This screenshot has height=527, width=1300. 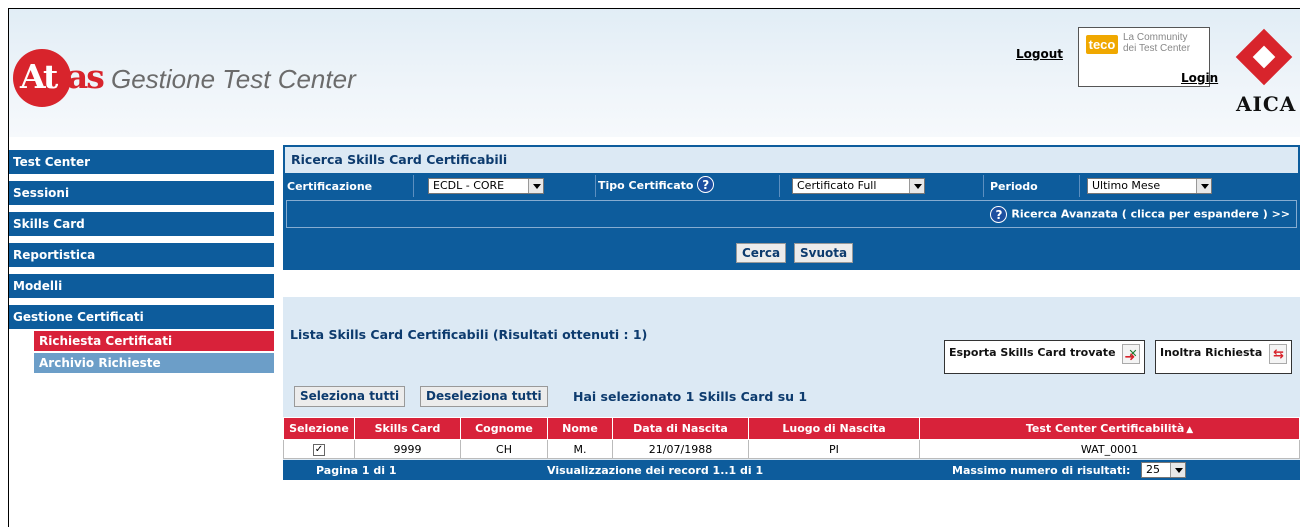 I want to click on table-row: ✓ 9999 CH M. 21/07/1988 PI WAT_0001, so click(x=791, y=449).